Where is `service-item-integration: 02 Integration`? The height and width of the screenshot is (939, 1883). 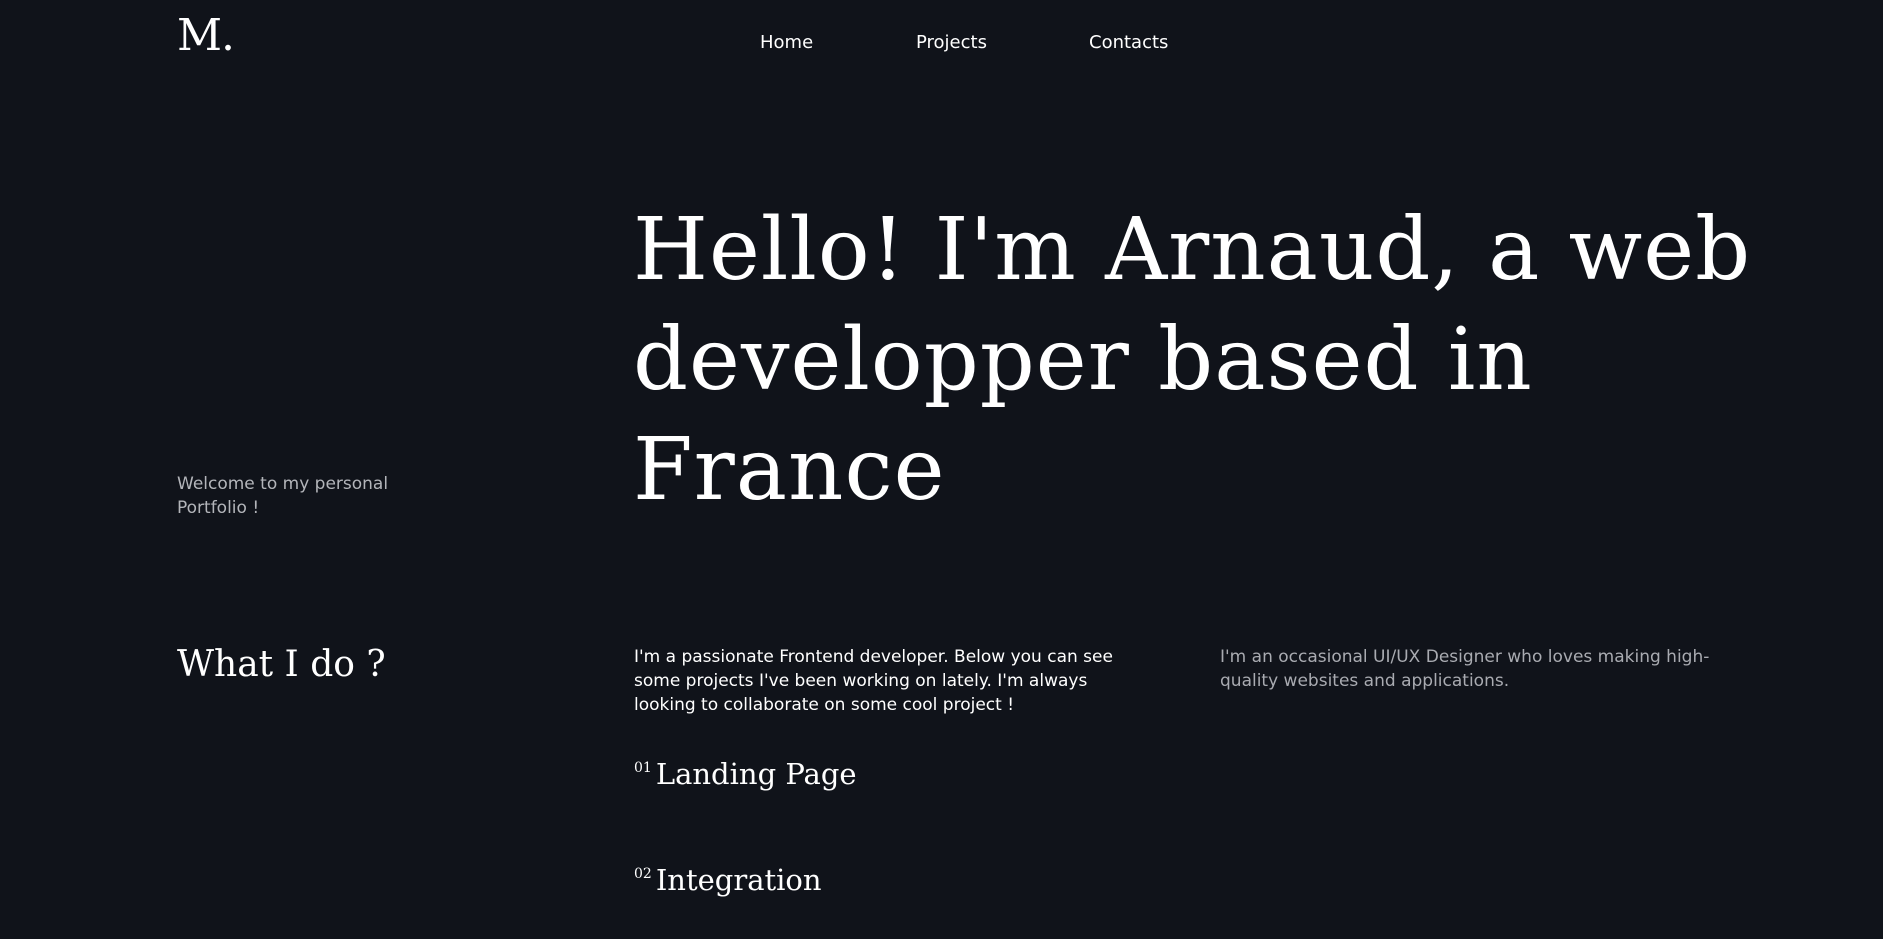
service-item-integration: 02 Integration is located at coordinates (728, 880).